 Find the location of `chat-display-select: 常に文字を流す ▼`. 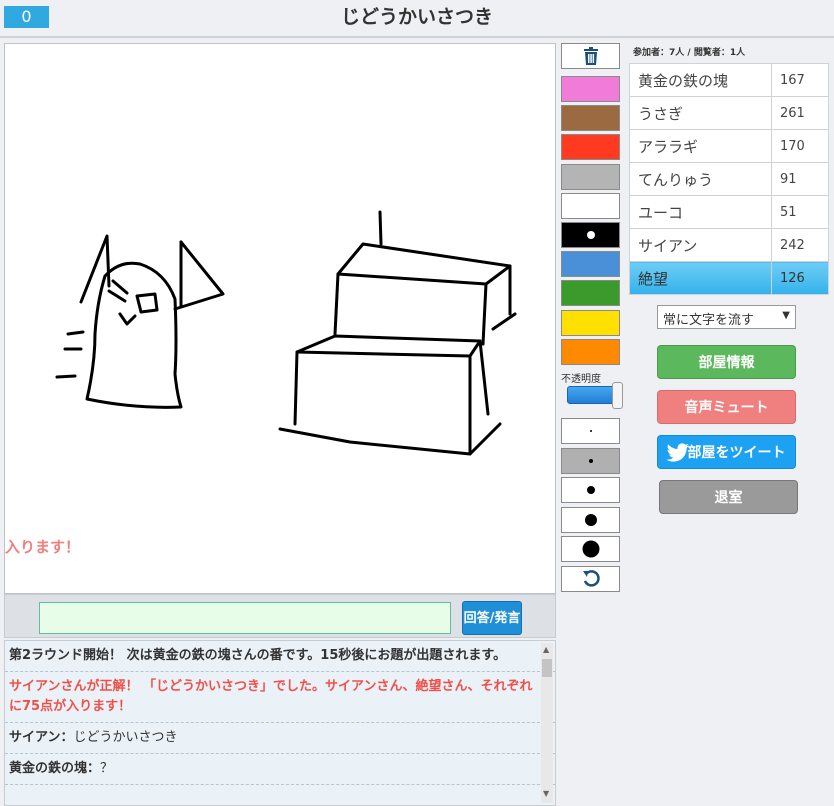

chat-display-select: 常に文字を流す ▼ is located at coordinates (726, 317).